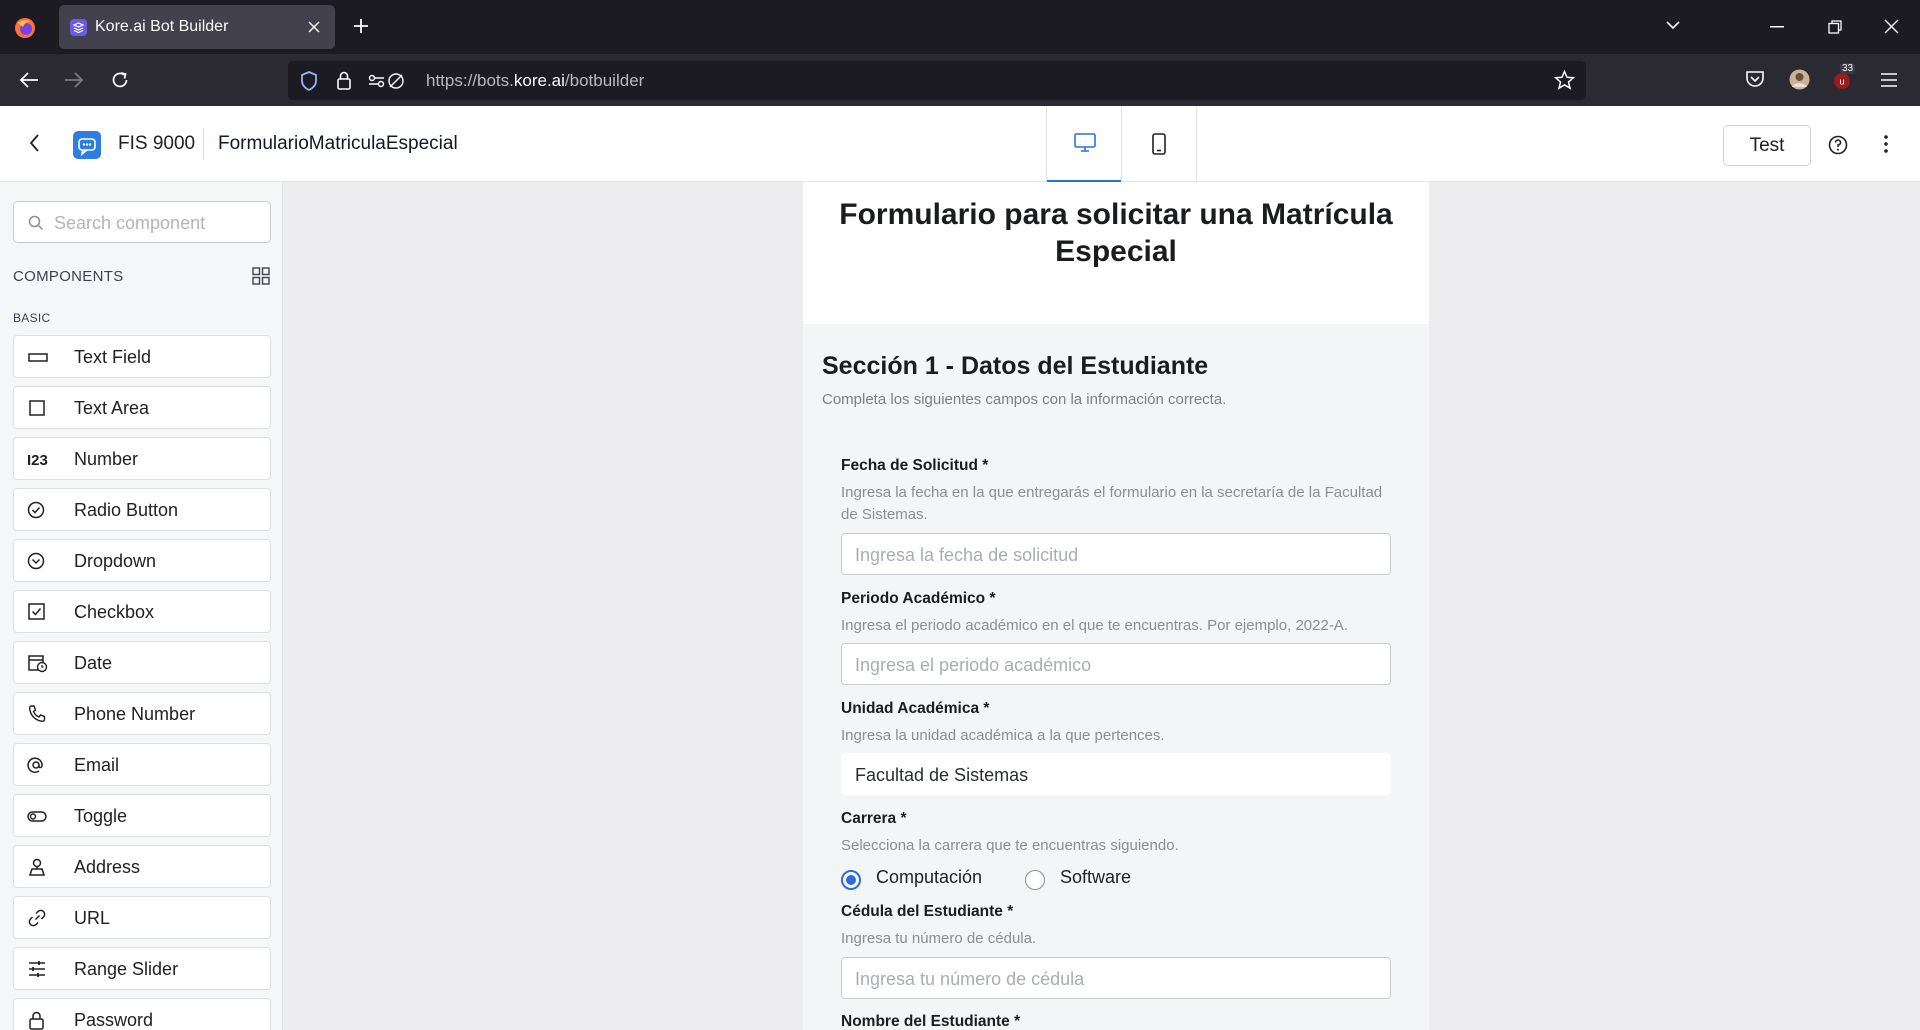  Describe the element at coordinates (38, 561) in the screenshot. I see `dropdown-icon` at that location.